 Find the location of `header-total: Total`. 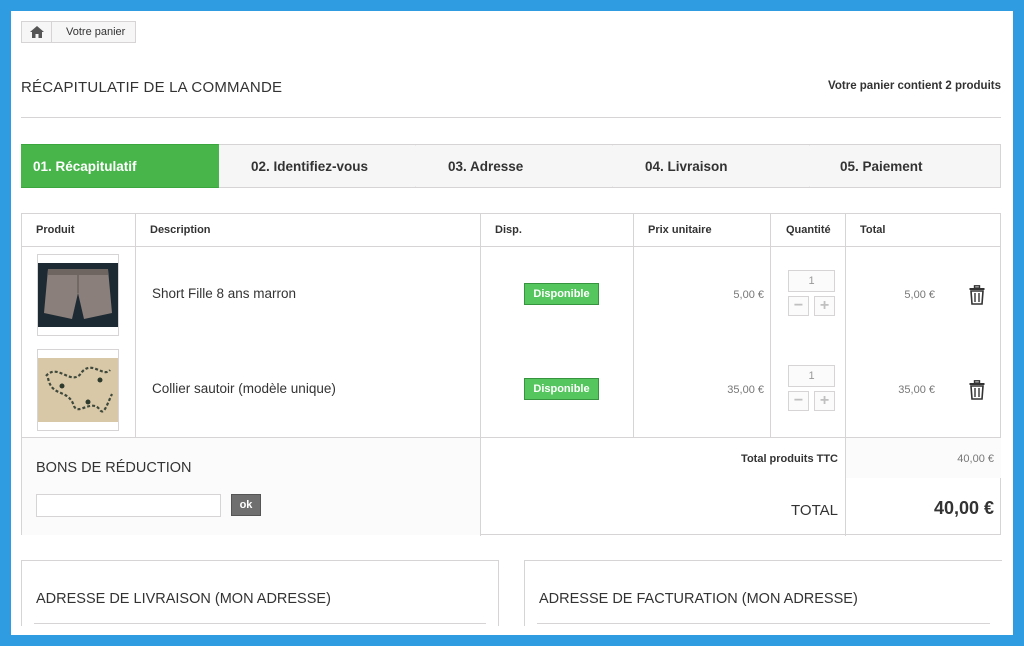

header-total: Total is located at coordinates (873, 230).